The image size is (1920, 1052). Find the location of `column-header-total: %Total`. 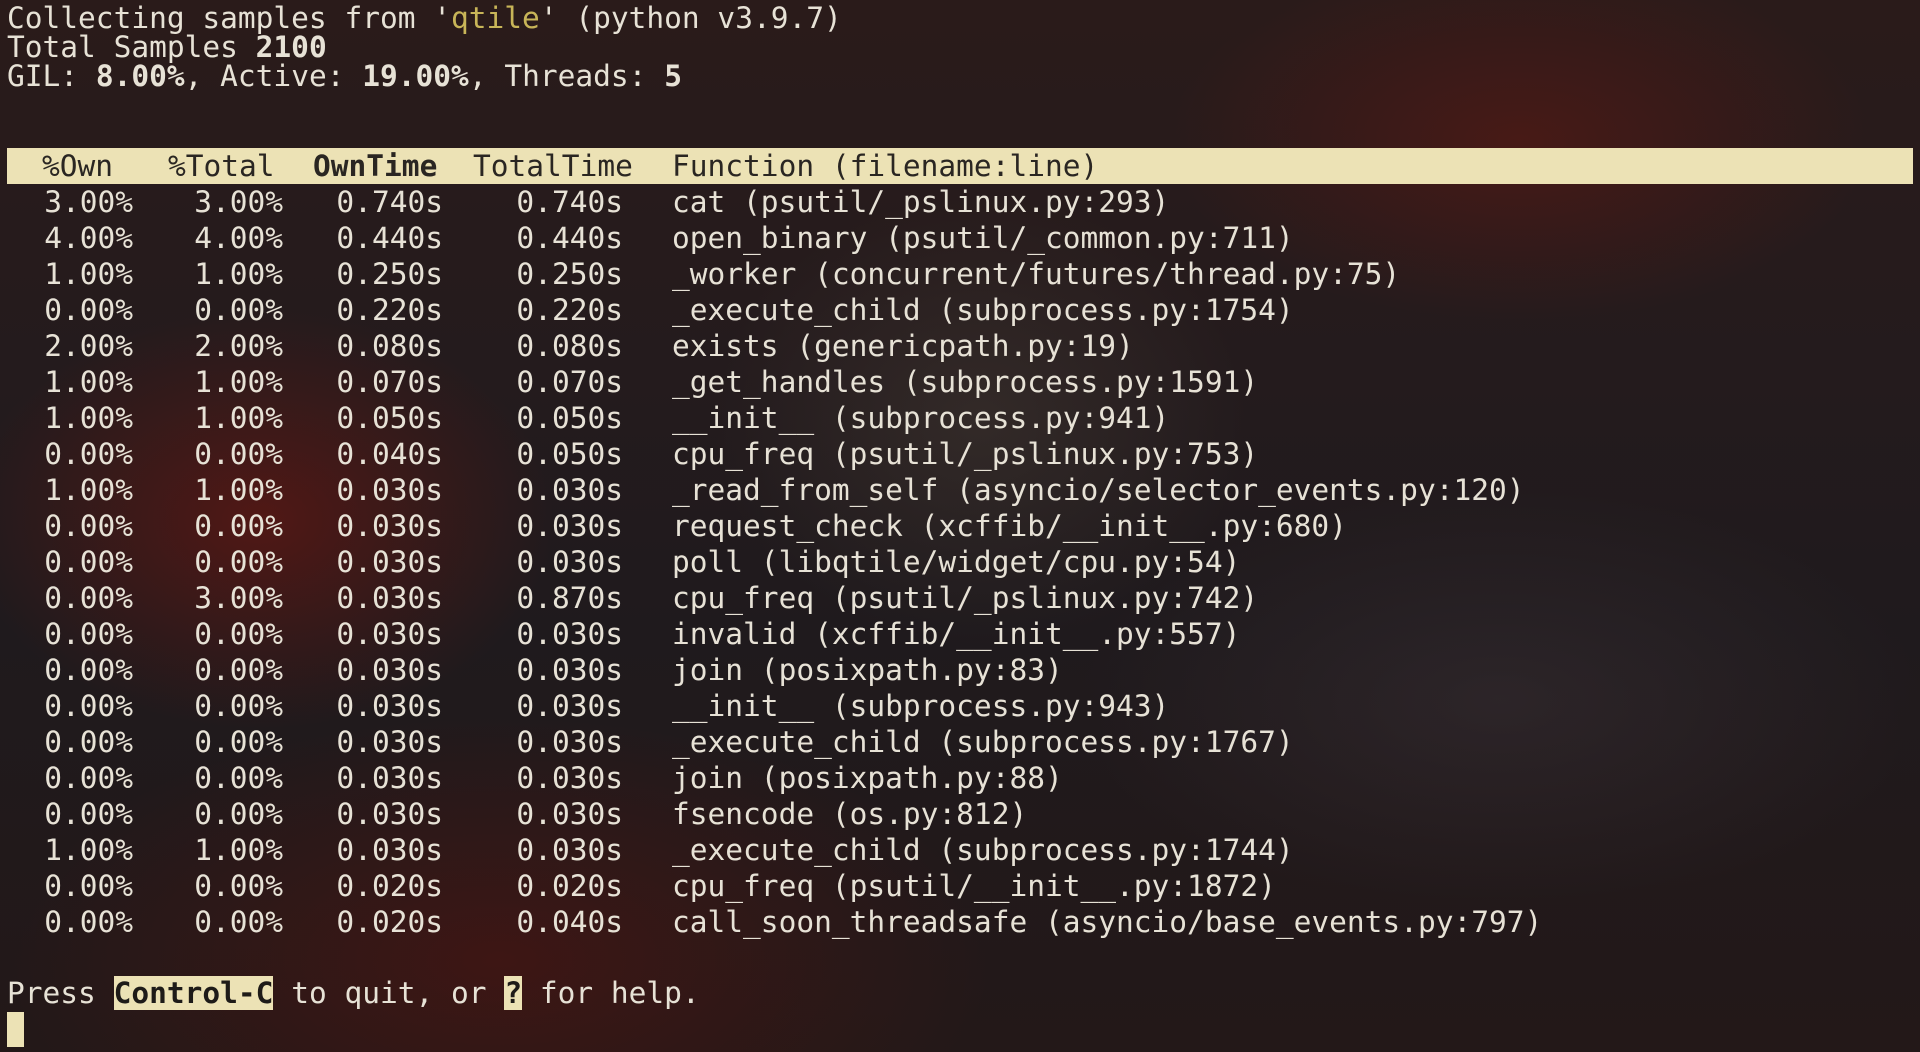

column-header-total: %Total is located at coordinates (221, 166).